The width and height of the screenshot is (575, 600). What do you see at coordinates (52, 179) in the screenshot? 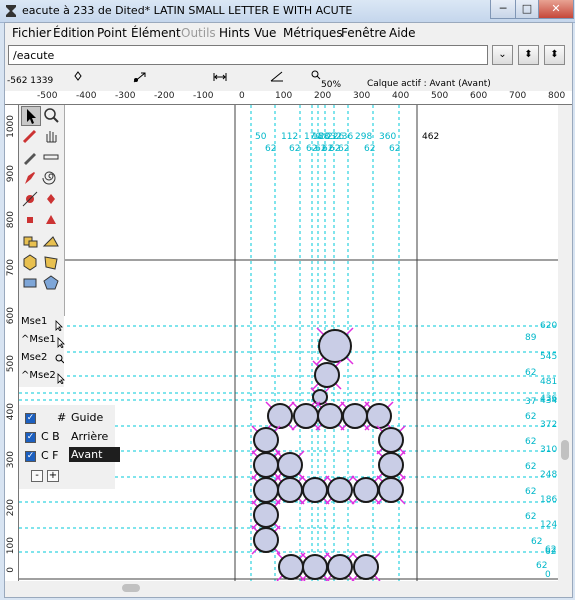
I see `spiro-tool-icon` at bounding box center [52, 179].